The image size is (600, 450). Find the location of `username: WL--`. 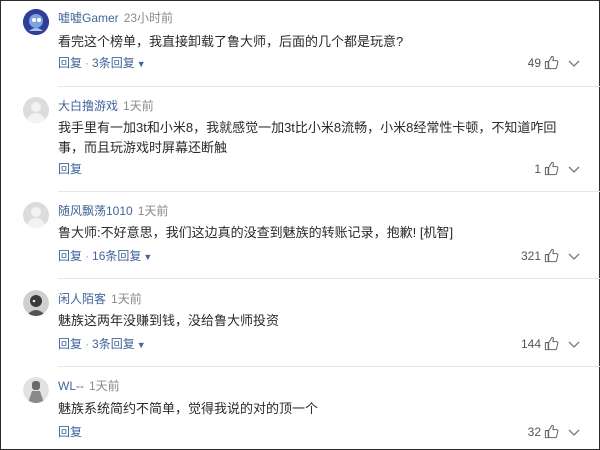

username: WL-- is located at coordinates (71, 386).